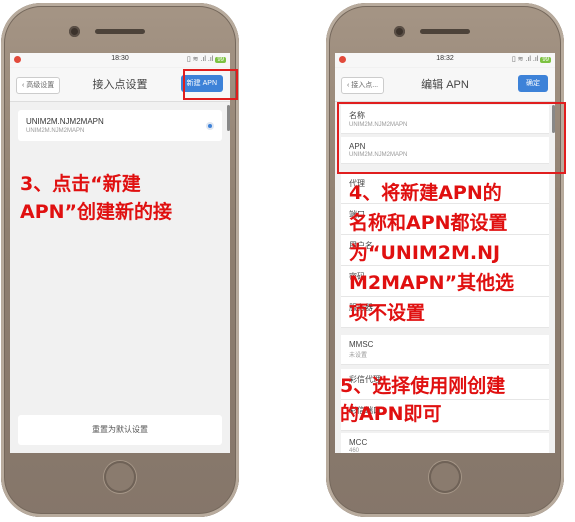 This screenshot has width=575, height=522. What do you see at coordinates (96, 198) in the screenshot?
I see `step3-annotation: 3、点击“新建 APN”创建新的接` at bounding box center [96, 198].